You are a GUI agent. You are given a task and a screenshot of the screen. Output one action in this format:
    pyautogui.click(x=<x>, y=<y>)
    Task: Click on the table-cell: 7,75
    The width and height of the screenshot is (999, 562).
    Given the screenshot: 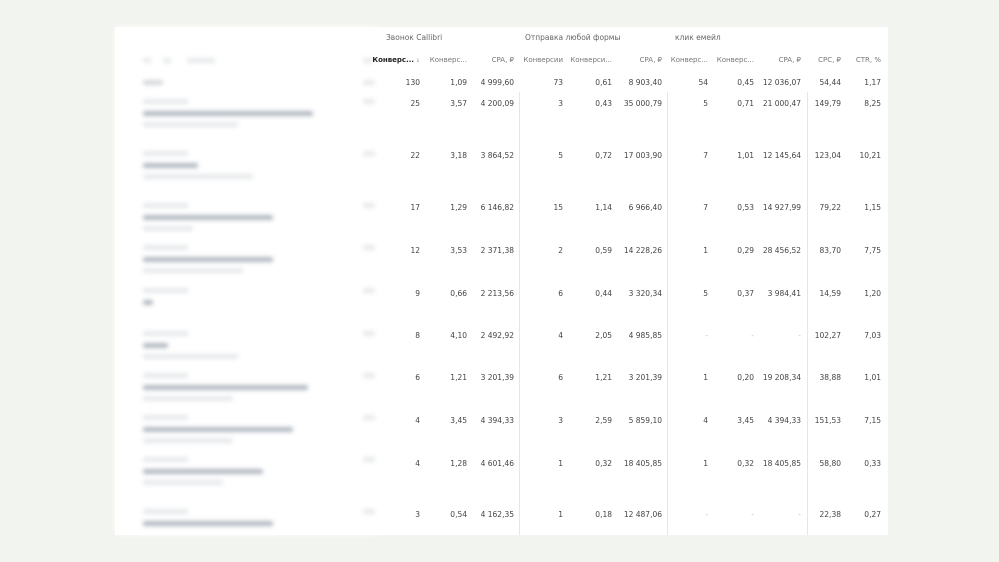 What is the action you would take?
    pyautogui.click(x=872, y=250)
    